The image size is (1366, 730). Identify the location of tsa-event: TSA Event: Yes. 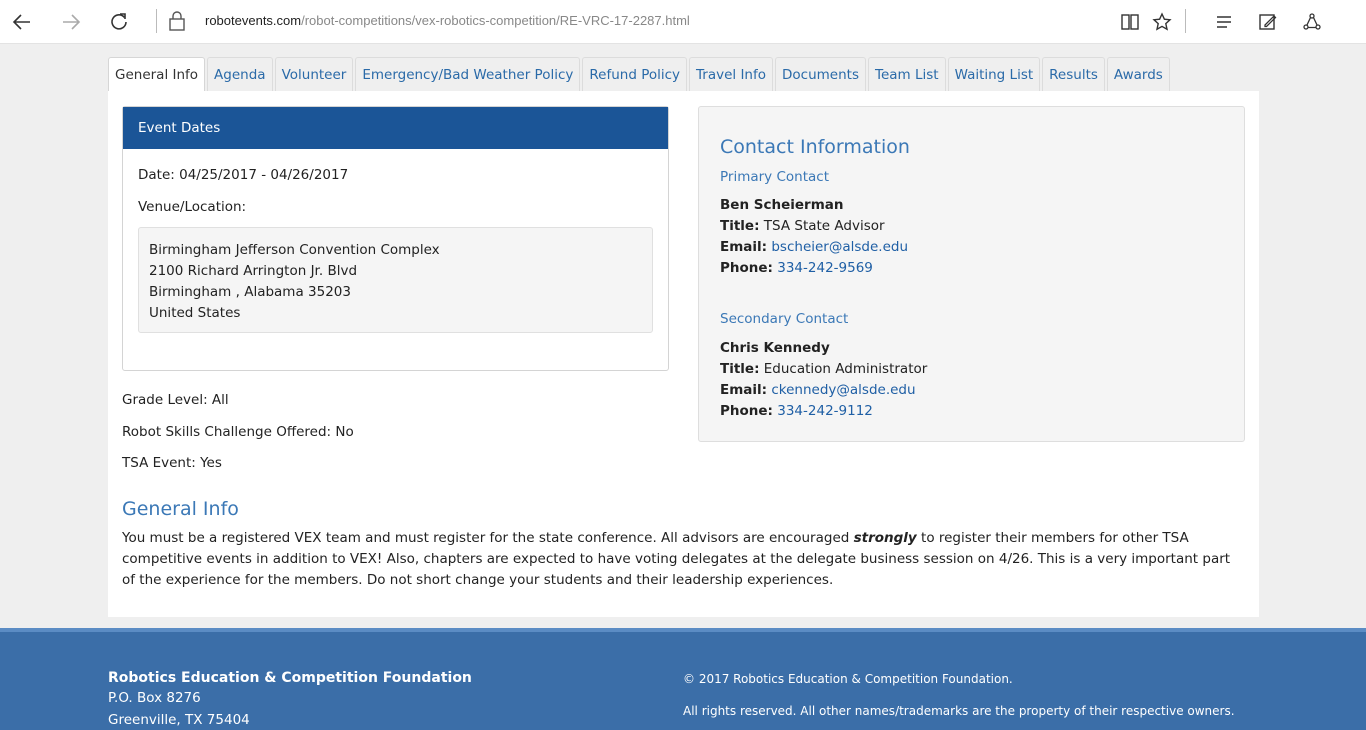
(172, 463).